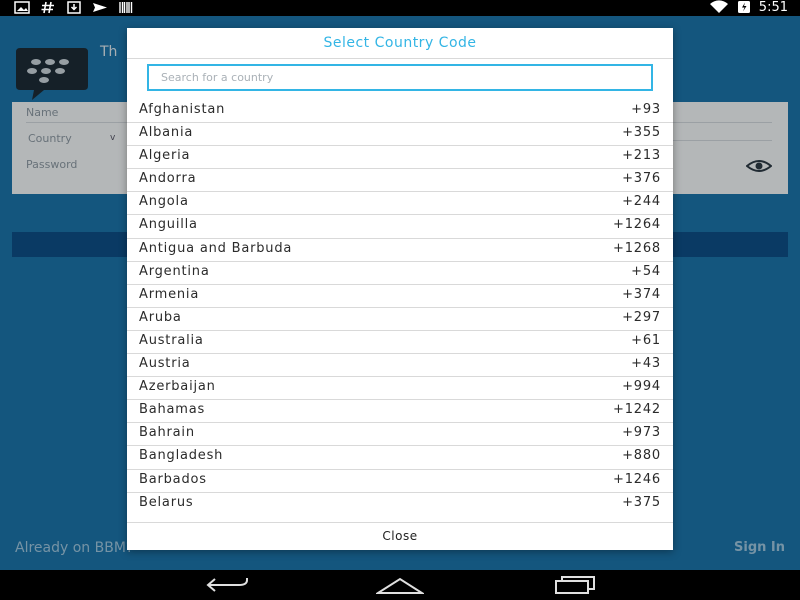  I want to click on country-code: +1268, so click(637, 248).